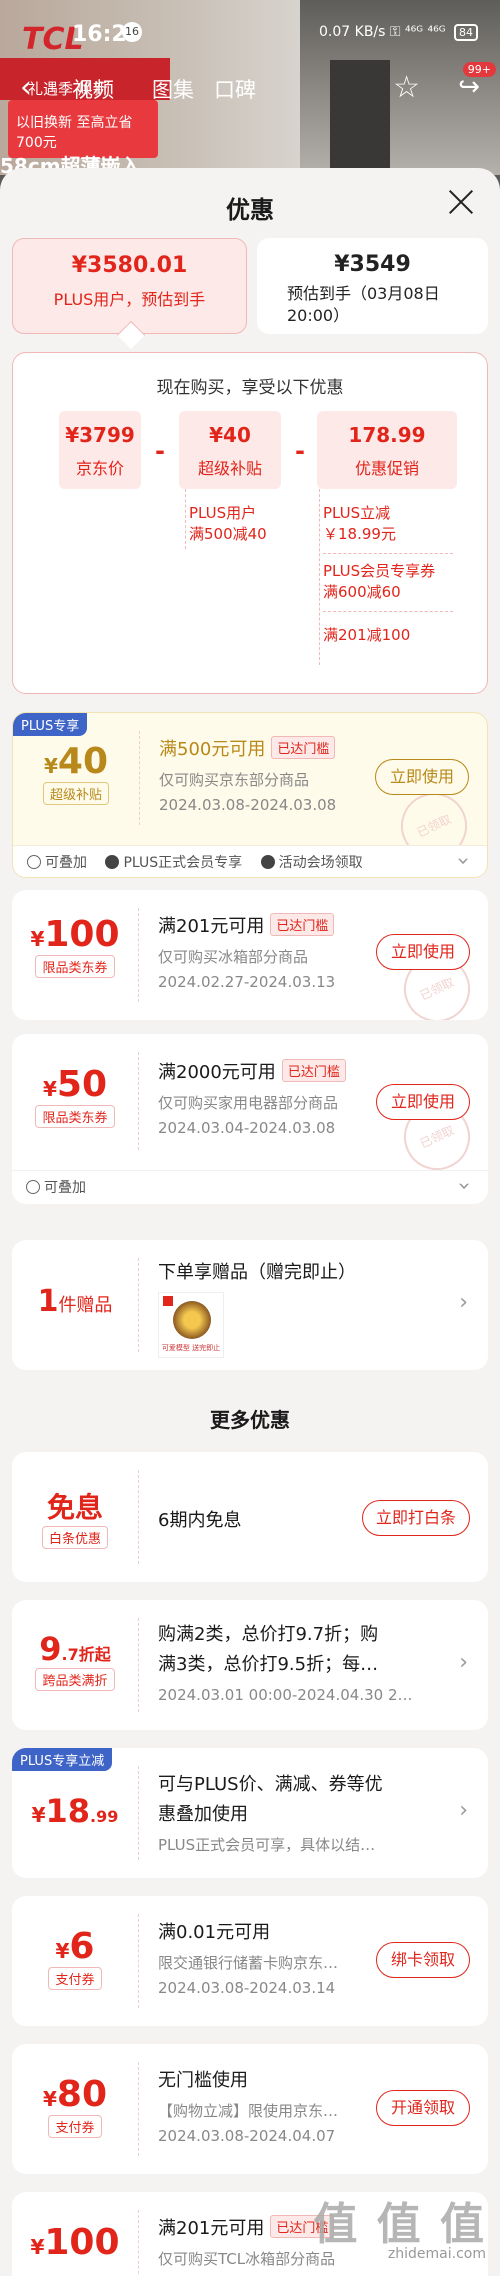 The width and height of the screenshot is (500, 2276). Describe the element at coordinates (359, 534) in the screenshot. I see `promotion-detail-line: ￥18.99元` at that location.